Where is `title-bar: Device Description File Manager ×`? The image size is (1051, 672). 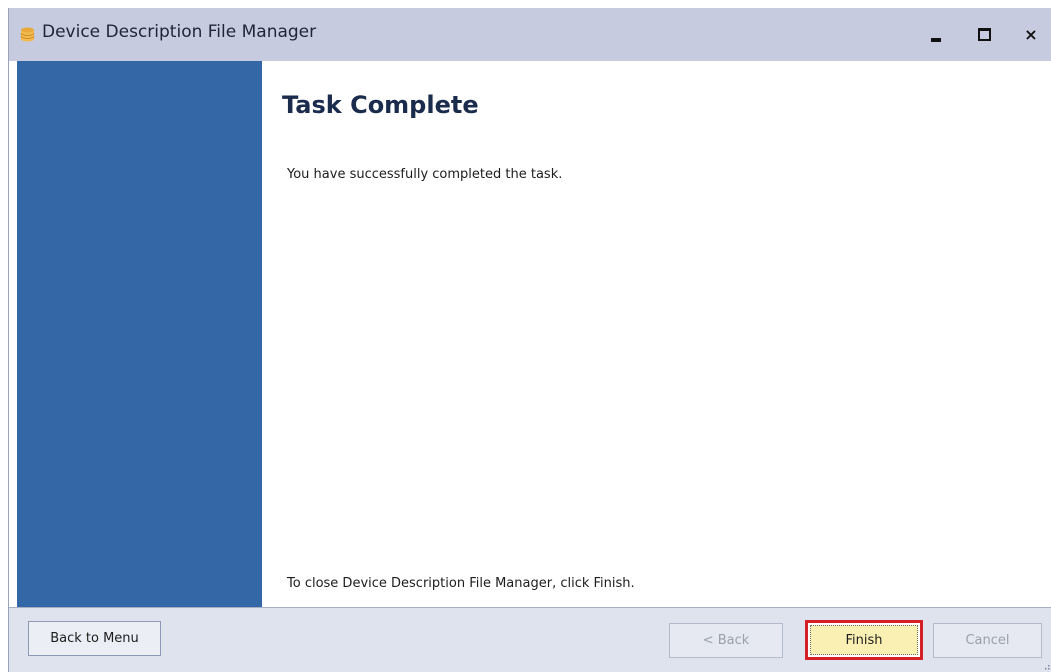 title-bar: Device Description File Manager × is located at coordinates (530, 34).